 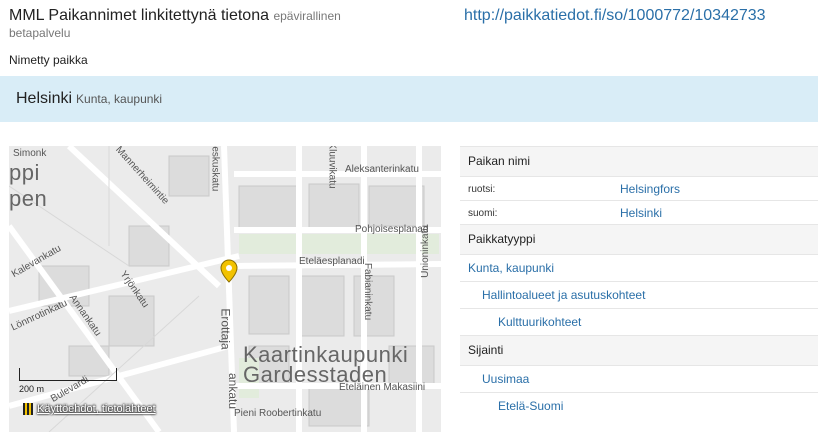 What do you see at coordinates (24, 172) in the screenshot?
I see `map-label-pippi: ppi` at bounding box center [24, 172].